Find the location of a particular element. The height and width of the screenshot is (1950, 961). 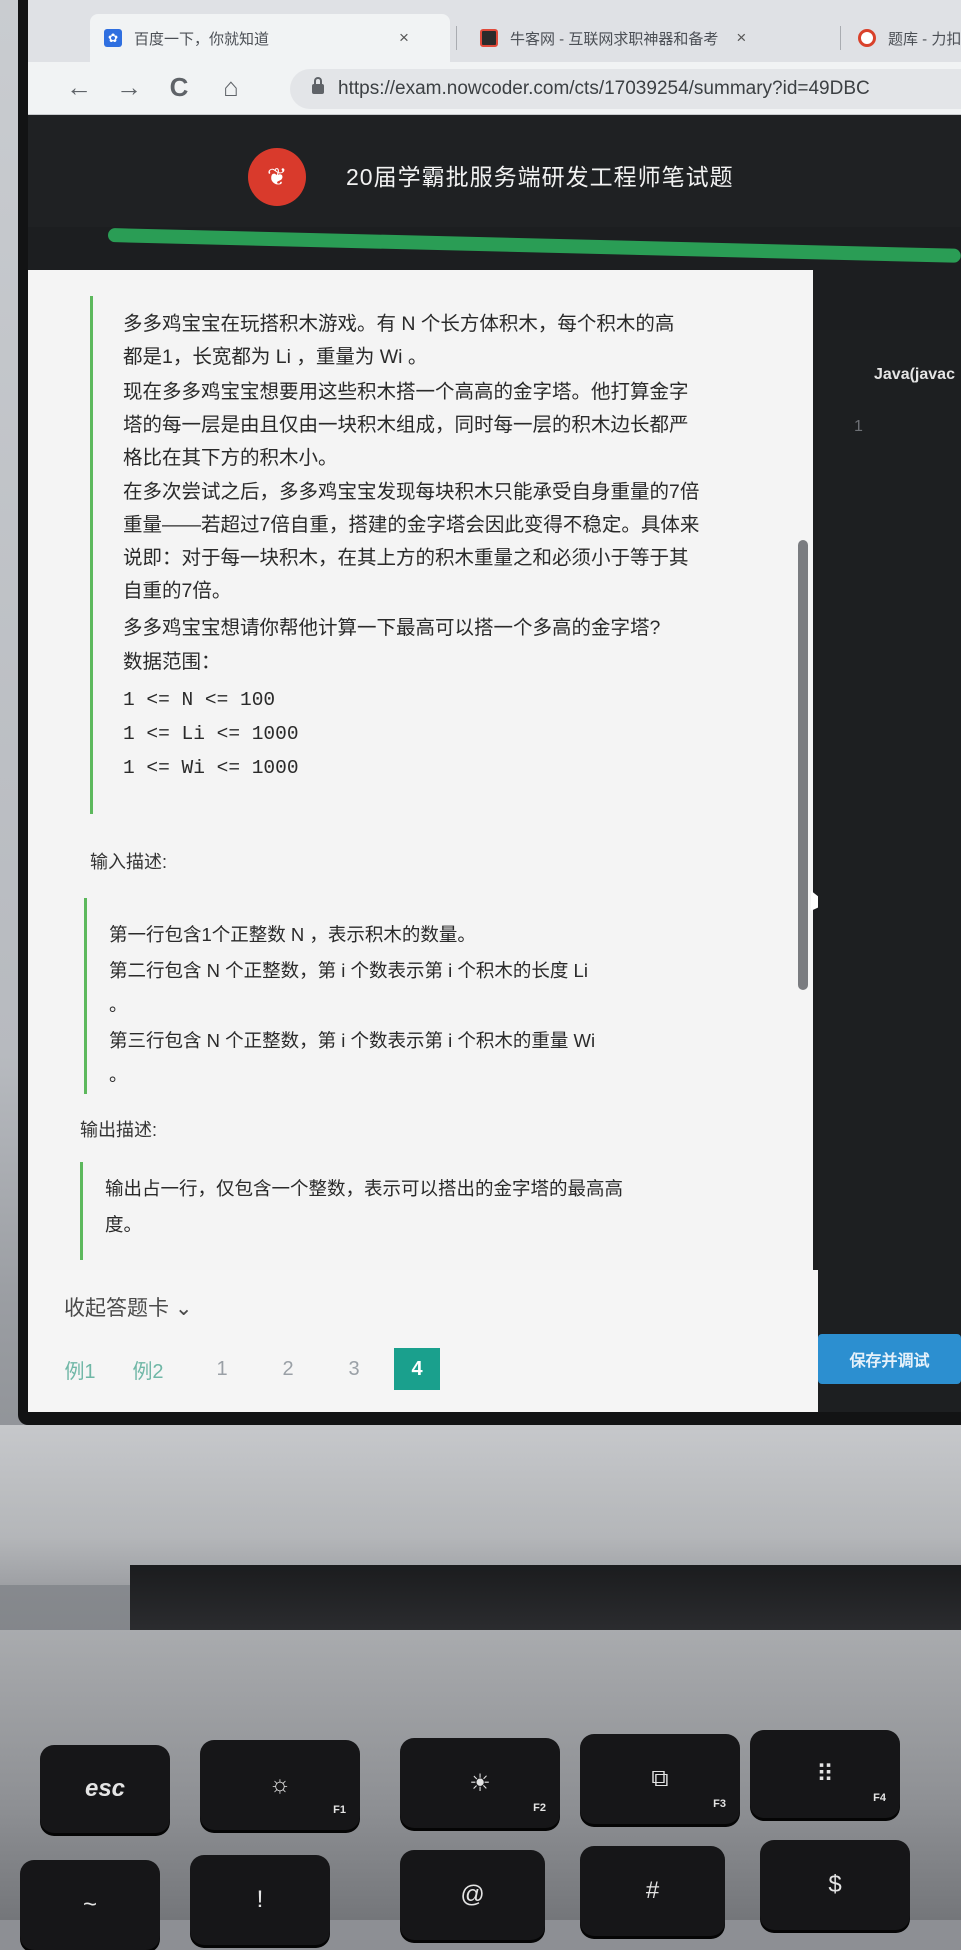

description-line: 塔的每一层是由且仅由一块积木组成，同时每一层的积木边长都严 is located at coordinates (406, 425).